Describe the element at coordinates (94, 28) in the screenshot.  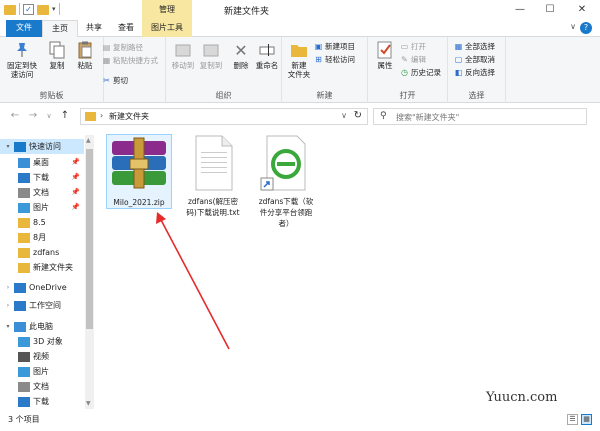
I see `tab-share: 共享` at that location.